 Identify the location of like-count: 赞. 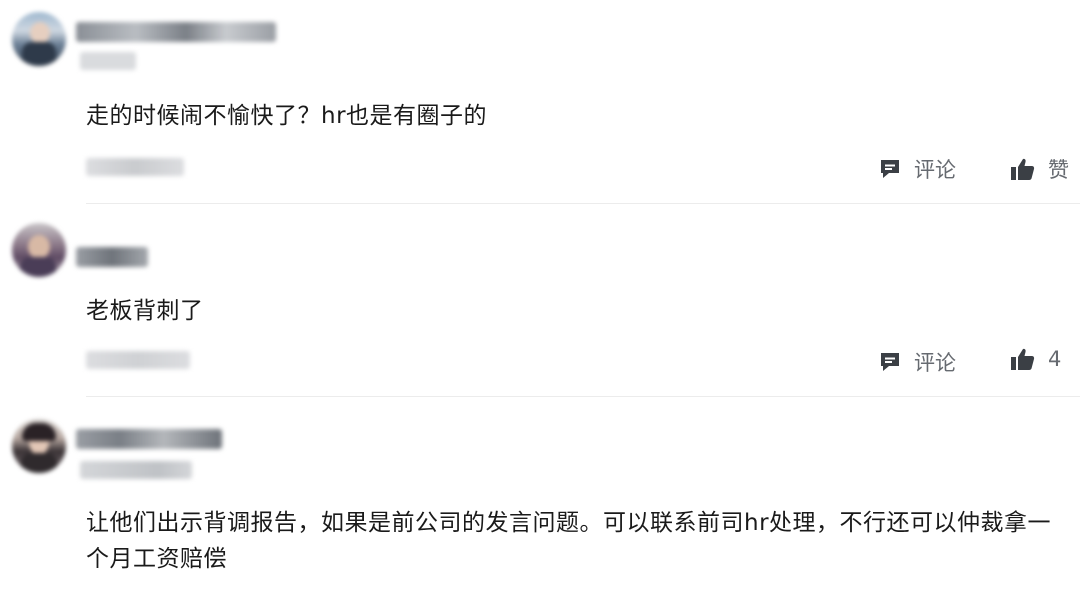
(1058, 170).